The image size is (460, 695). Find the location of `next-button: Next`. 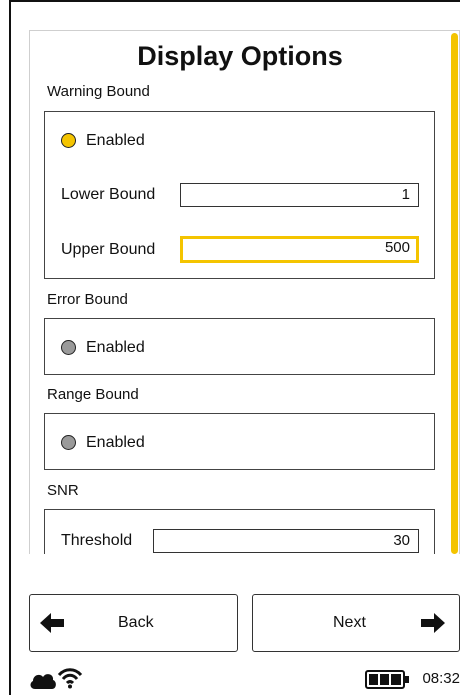

next-button: Next is located at coordinates (356, 623).